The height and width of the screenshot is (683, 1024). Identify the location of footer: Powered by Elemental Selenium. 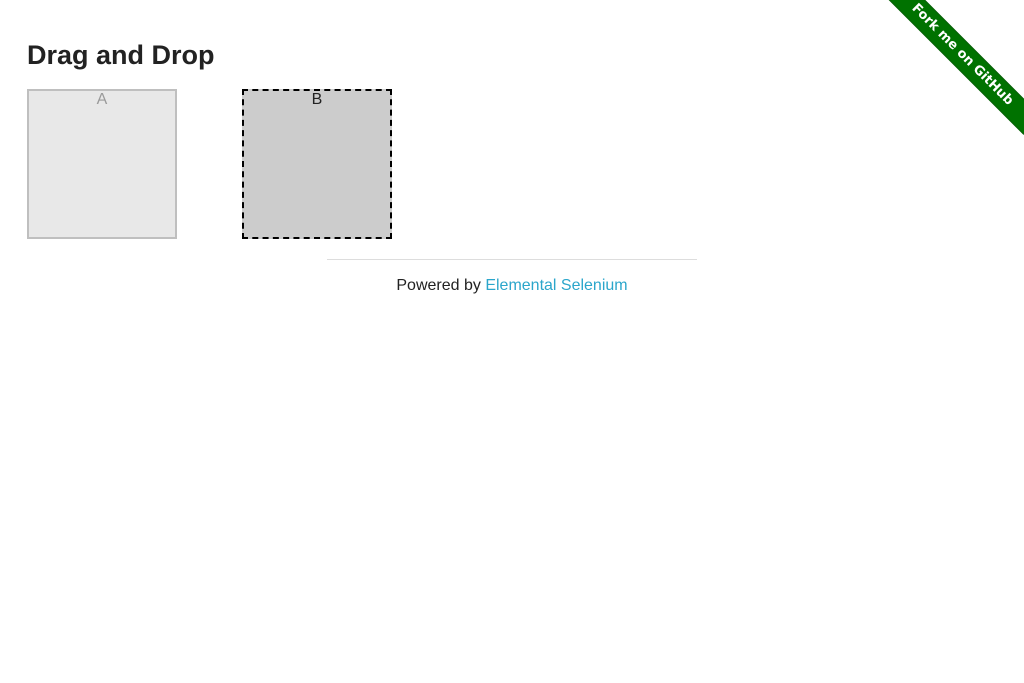
(512, 286).